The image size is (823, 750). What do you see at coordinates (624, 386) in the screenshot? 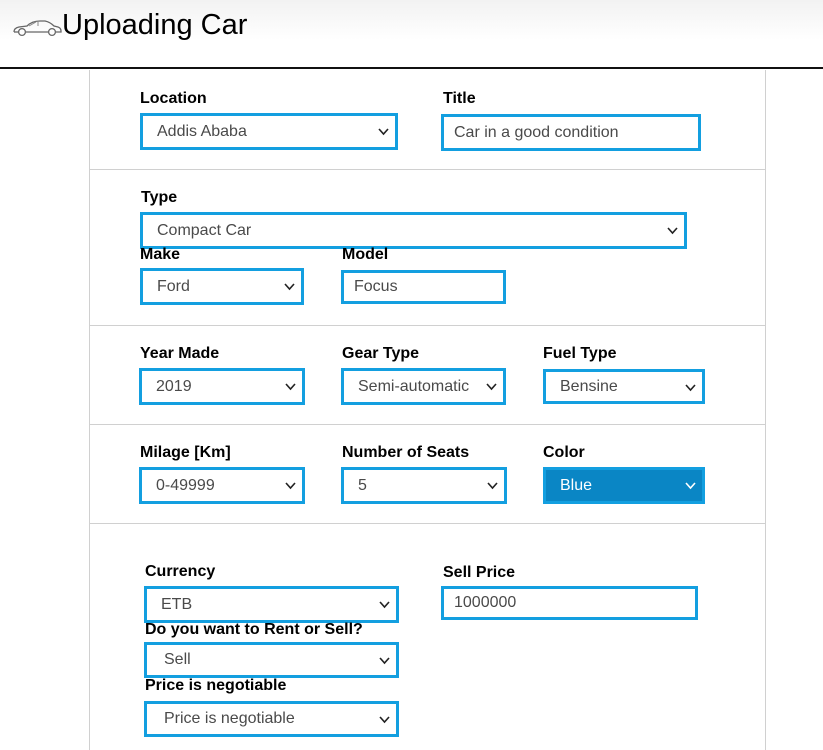
I see `fuel-type-select: Bensine` at bounding box center [624, 386].